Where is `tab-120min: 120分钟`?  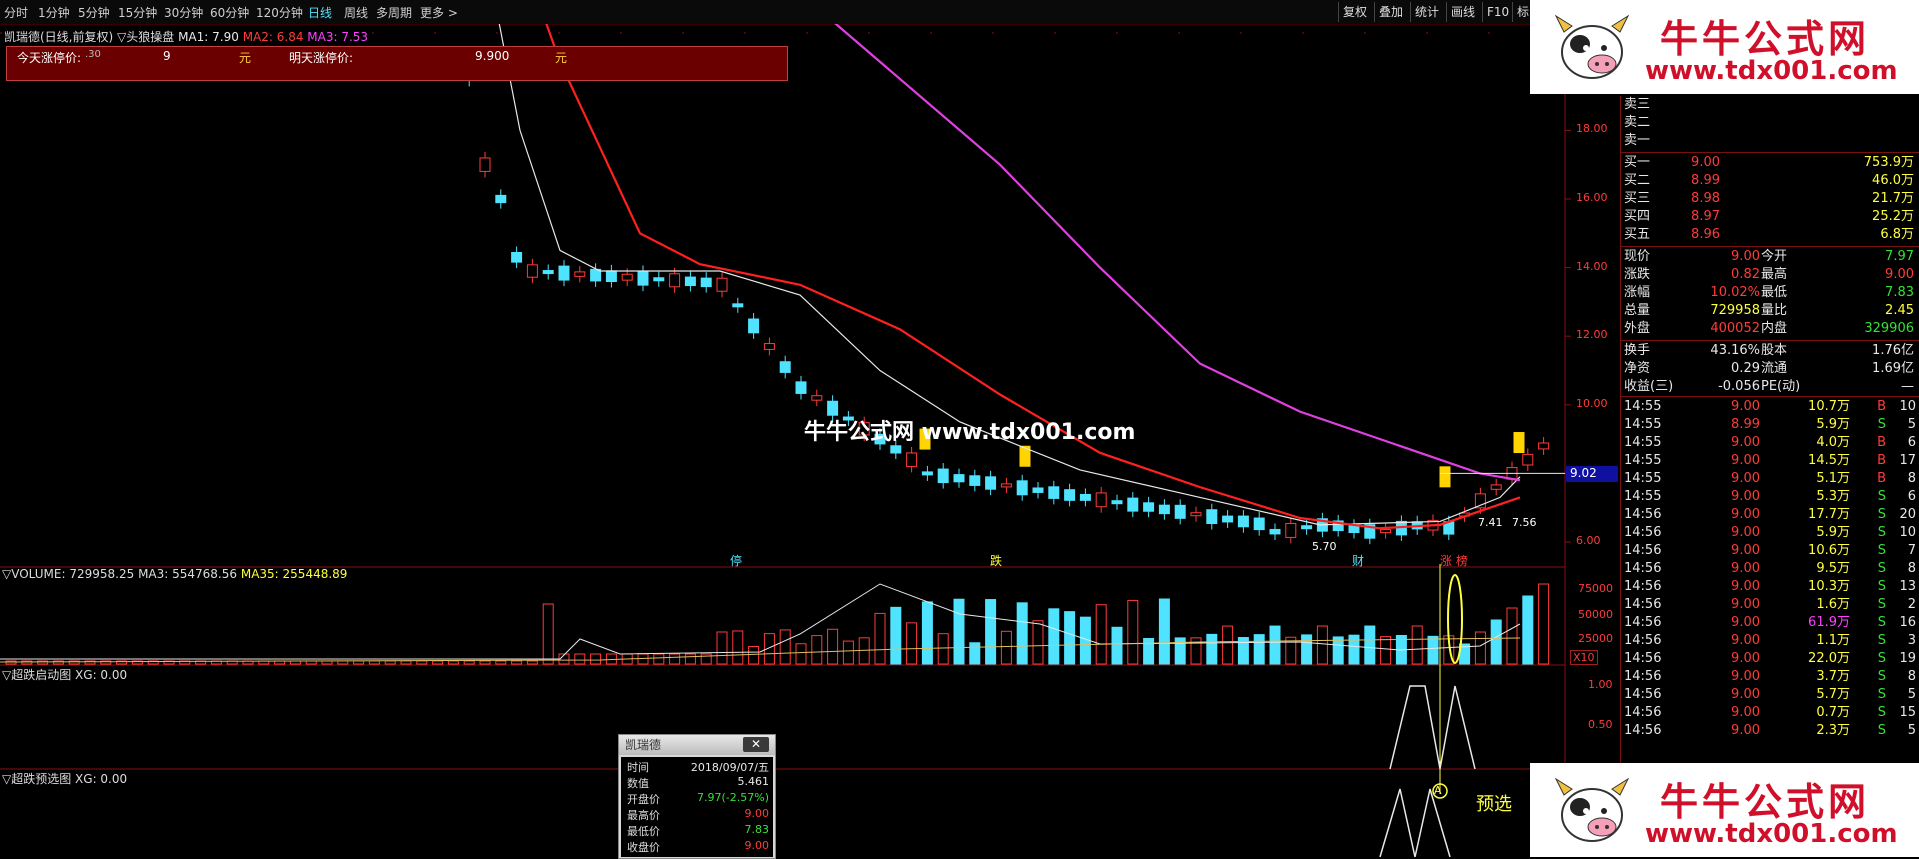
tab-120min: 120分钟 is located at coordinates (279, 12).